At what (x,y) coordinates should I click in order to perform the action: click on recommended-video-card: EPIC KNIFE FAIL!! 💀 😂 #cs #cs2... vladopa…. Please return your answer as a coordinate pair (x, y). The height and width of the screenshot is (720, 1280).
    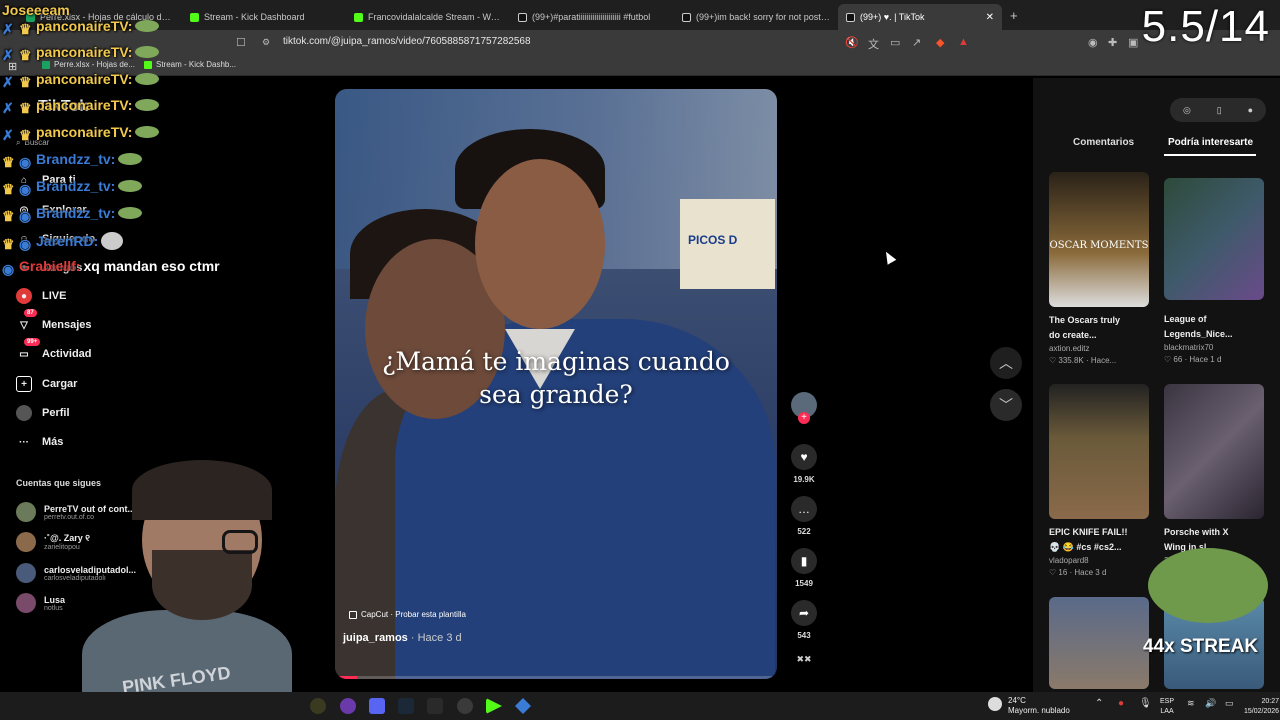
    Looking at the image, I should click on (1099, 480).